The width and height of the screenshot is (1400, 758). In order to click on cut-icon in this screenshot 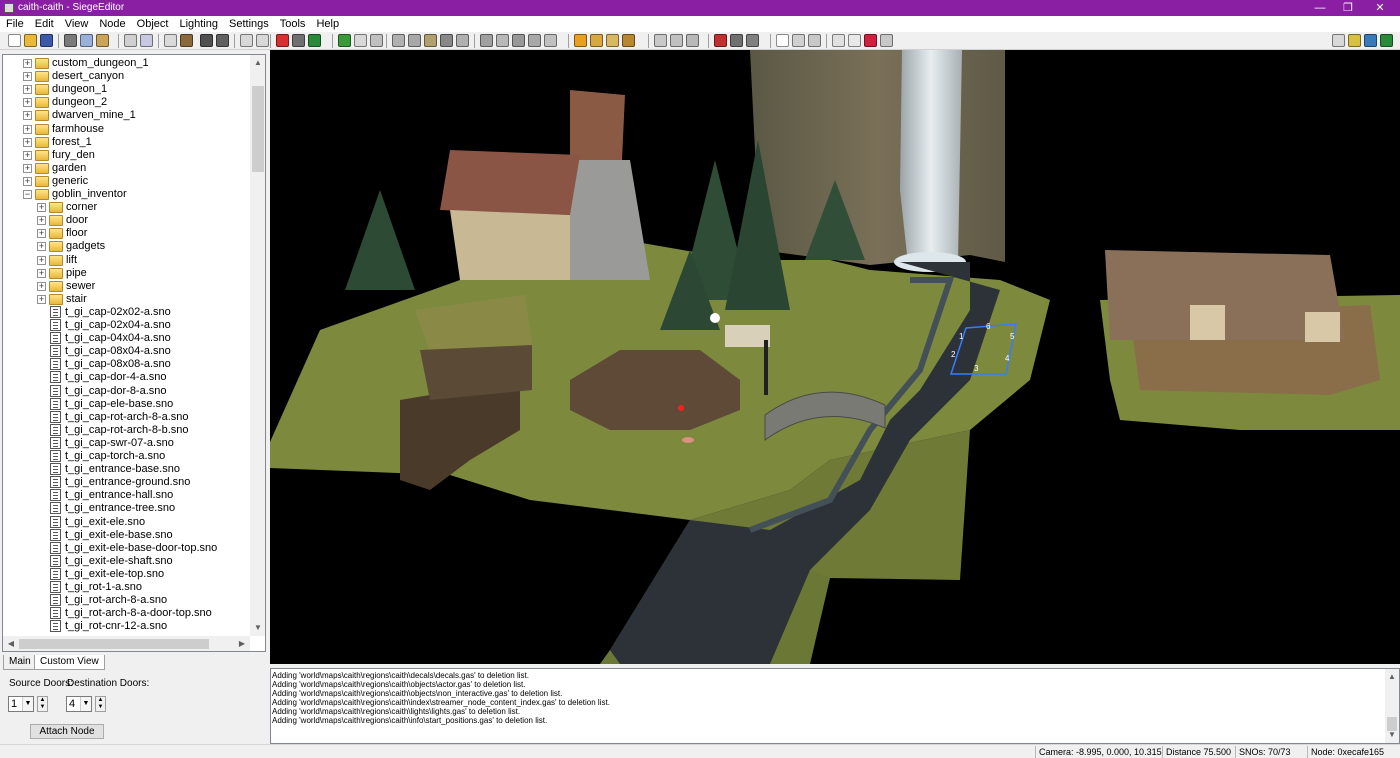, I will do `click(70, 40)`.